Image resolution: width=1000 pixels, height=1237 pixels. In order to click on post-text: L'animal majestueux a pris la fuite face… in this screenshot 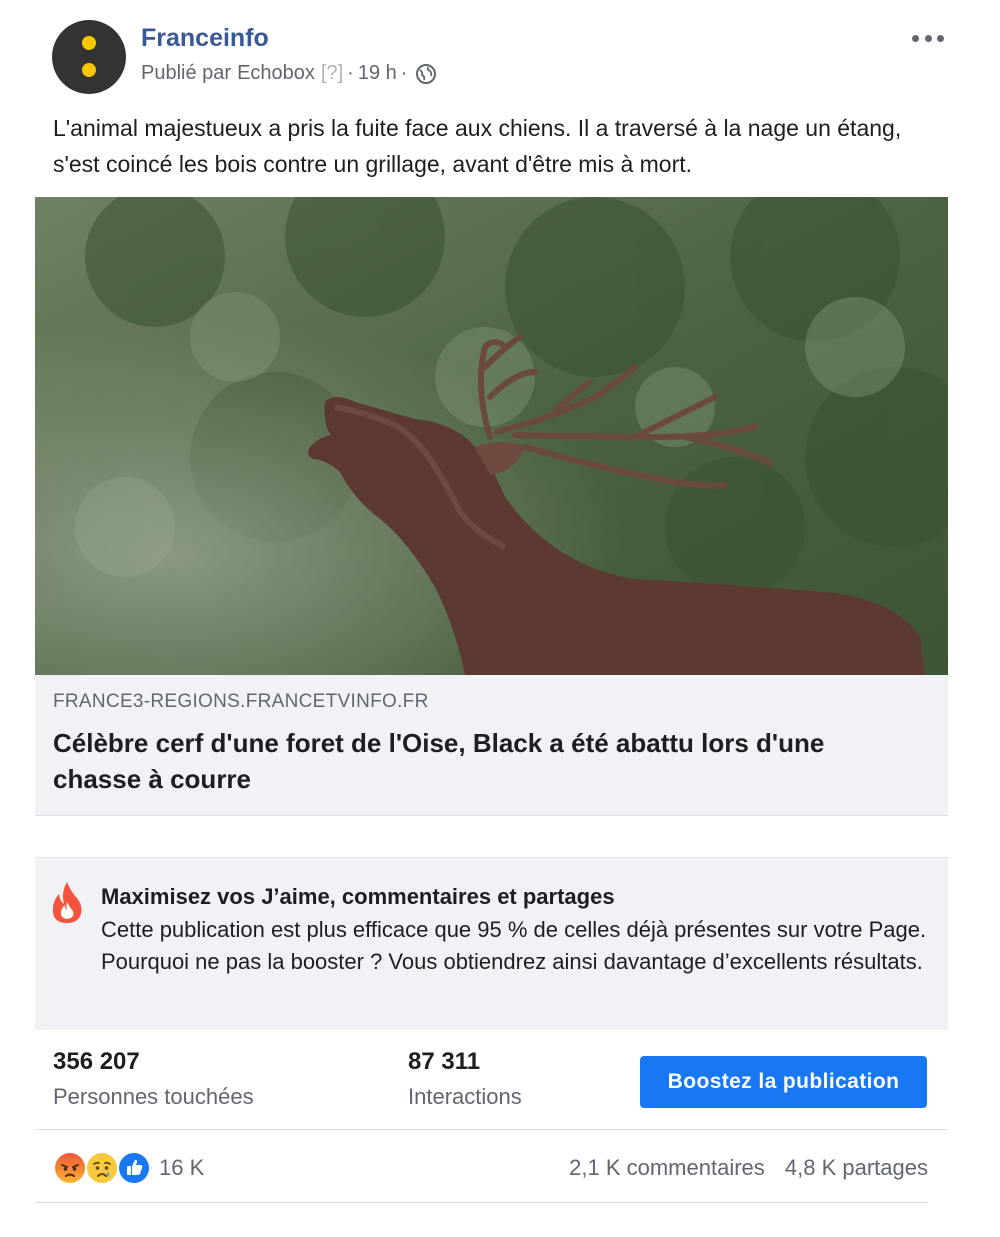, I will do `click(477, 146)`.